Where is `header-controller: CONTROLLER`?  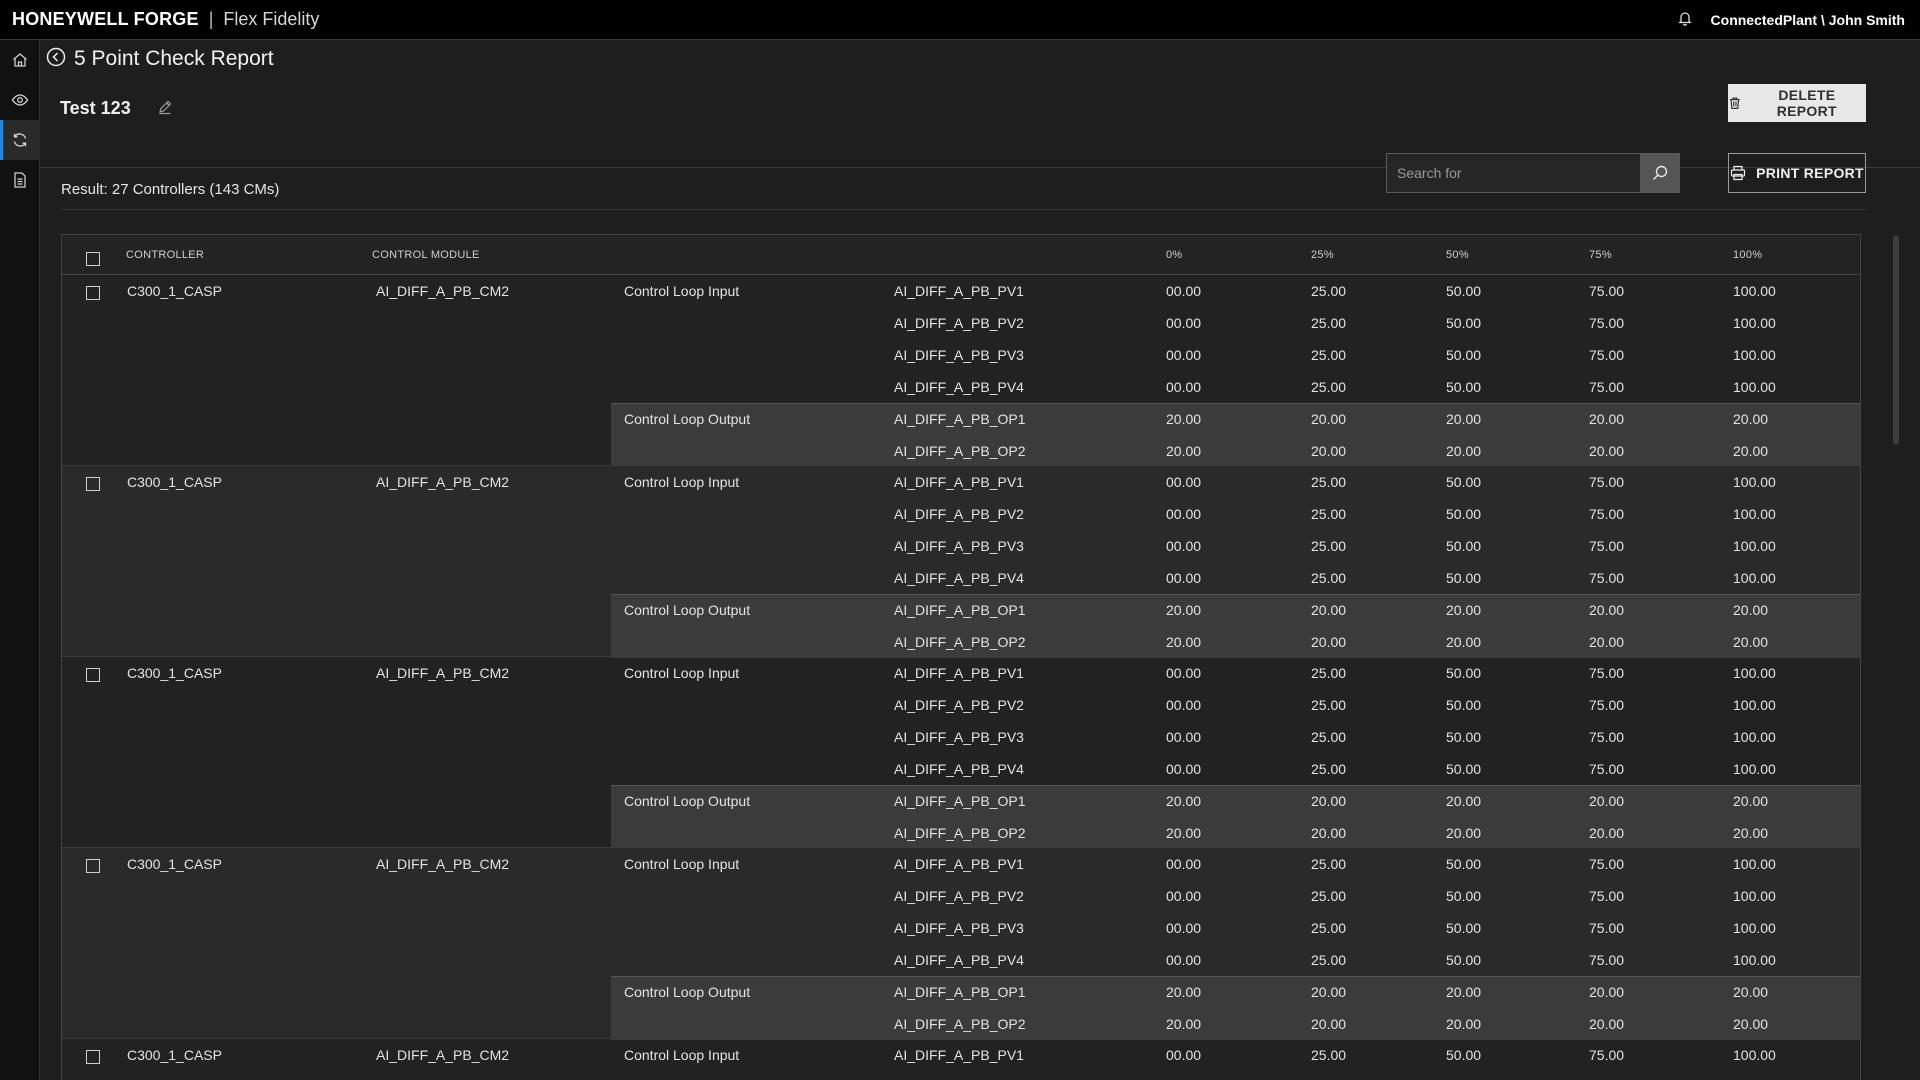
header-controller: CONTROLLER is located at coordinates (165, 255).